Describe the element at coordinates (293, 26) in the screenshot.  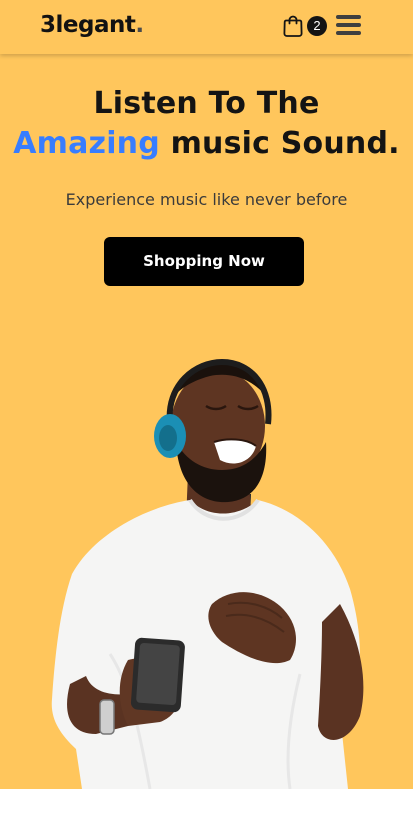
I see `shopping-bag-icon` at that location.